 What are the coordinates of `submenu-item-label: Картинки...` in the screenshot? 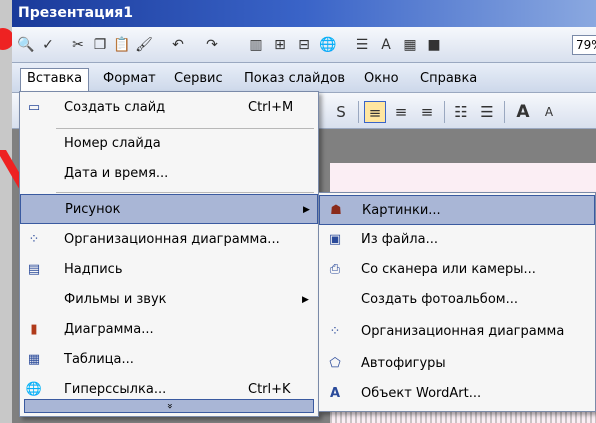 It's located at (401, 210).